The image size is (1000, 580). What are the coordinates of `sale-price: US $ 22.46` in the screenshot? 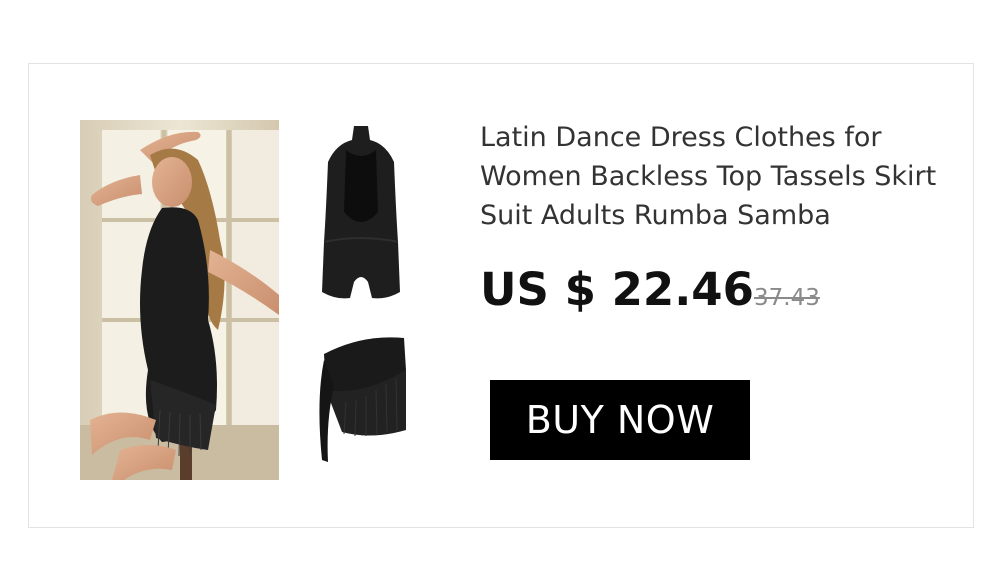 It's located at (617, 289).